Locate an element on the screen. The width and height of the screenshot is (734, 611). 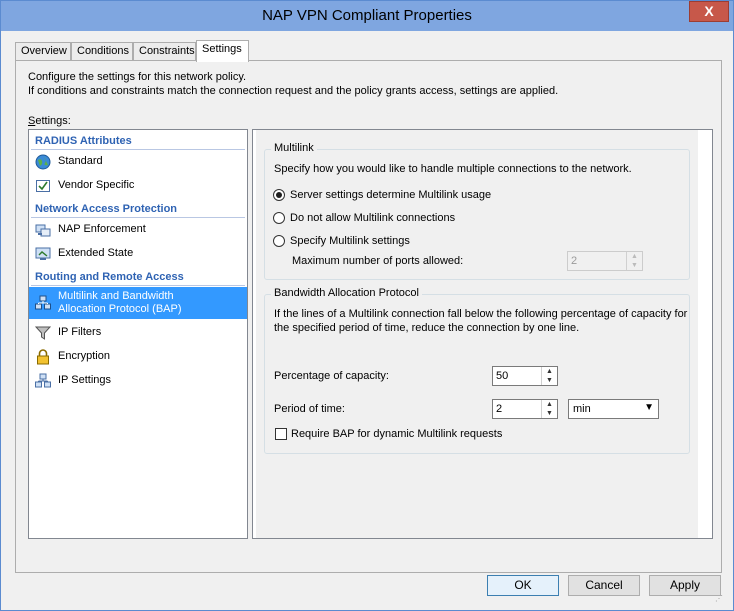
sidebar-item-label: Multilink and Bandwidth is located at coordinates (116, 296).